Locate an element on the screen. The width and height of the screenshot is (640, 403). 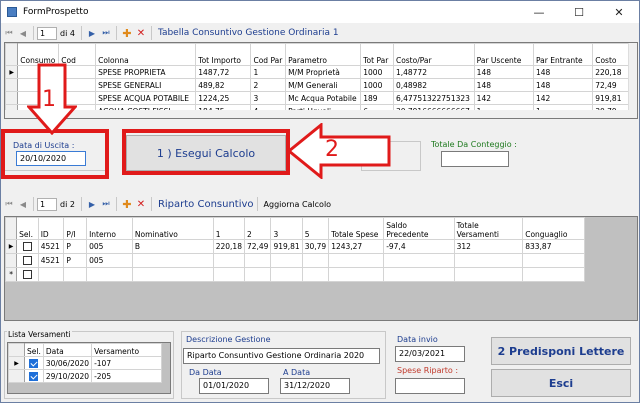
column-header: Nominativo is located at coordinates (172, 228).